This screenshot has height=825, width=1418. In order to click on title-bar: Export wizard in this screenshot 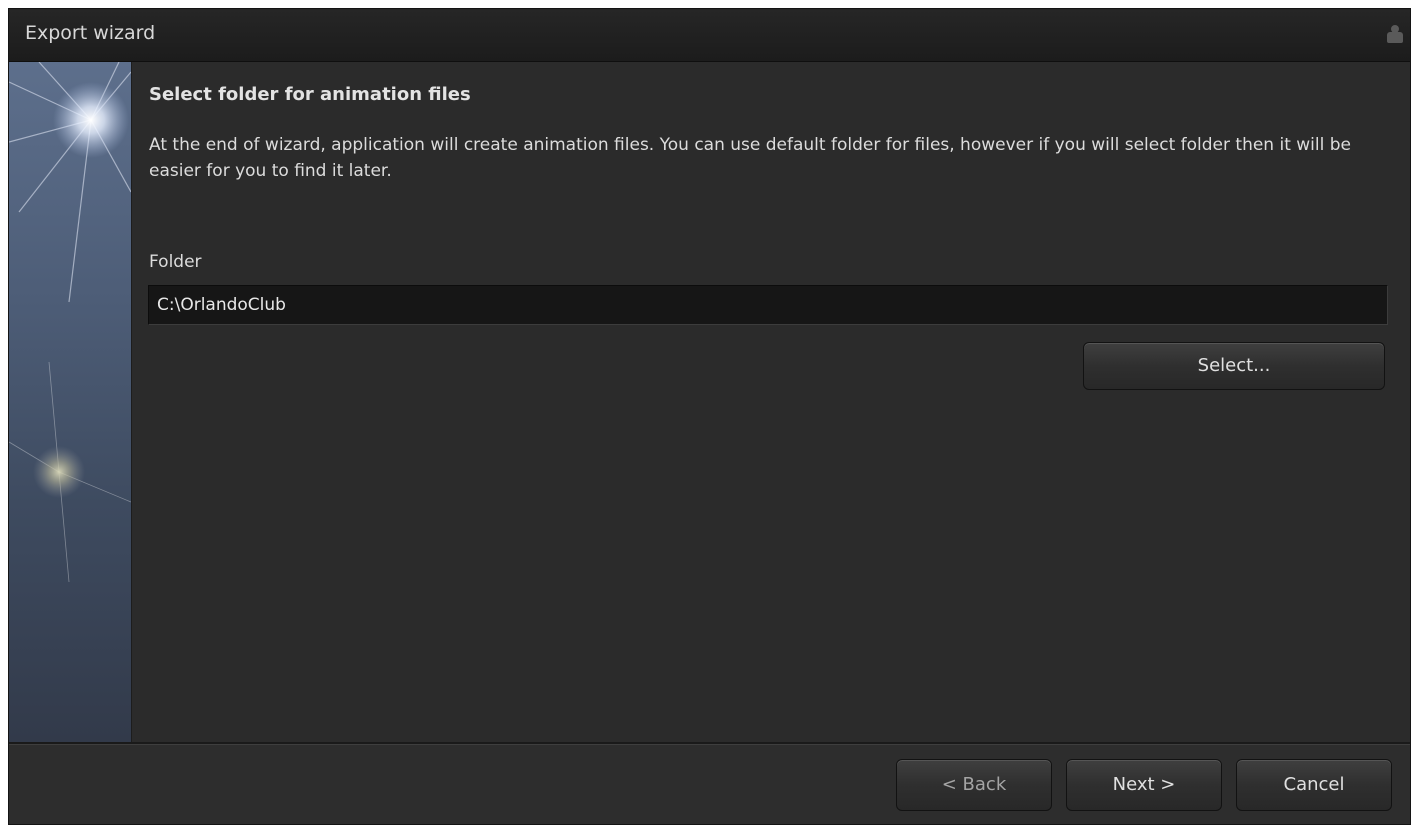, I will do `click(709, 35)`.